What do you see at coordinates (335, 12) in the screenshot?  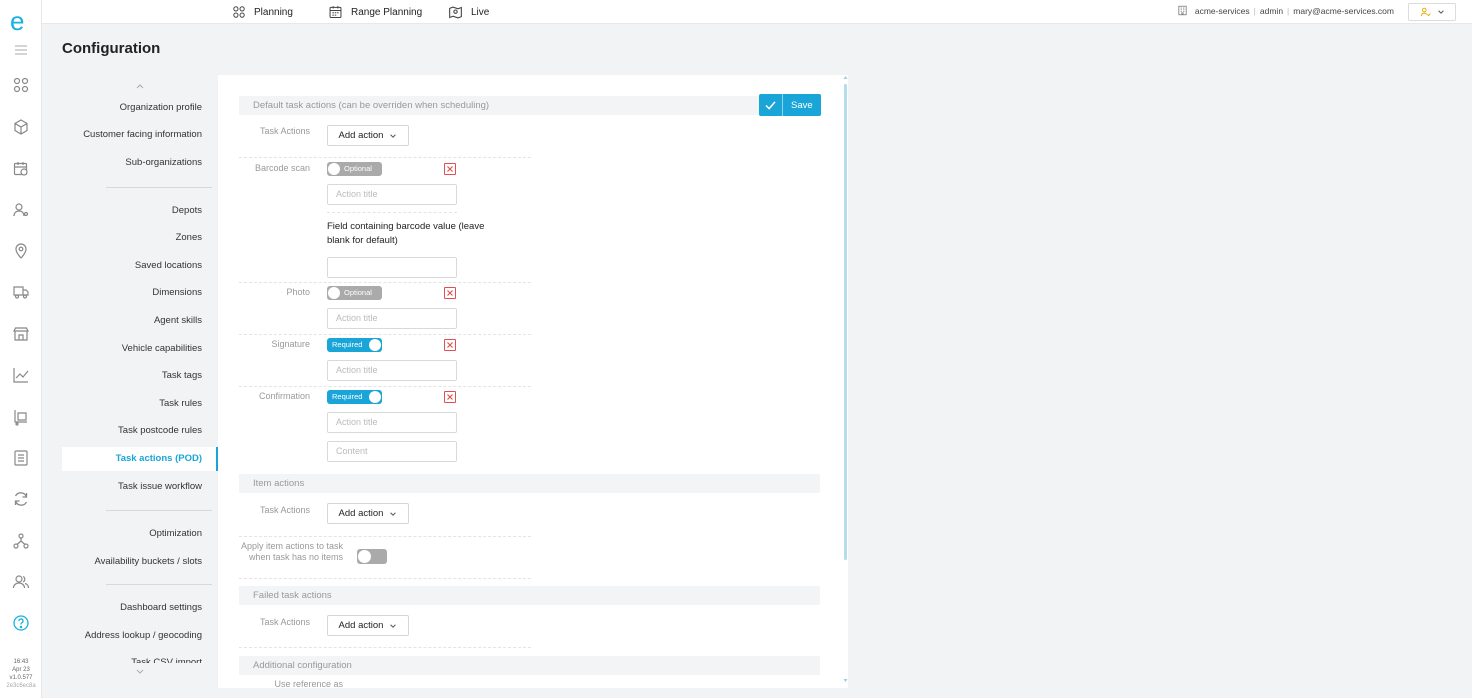 I see `calendar-icon` at bounding box center [335, 12].